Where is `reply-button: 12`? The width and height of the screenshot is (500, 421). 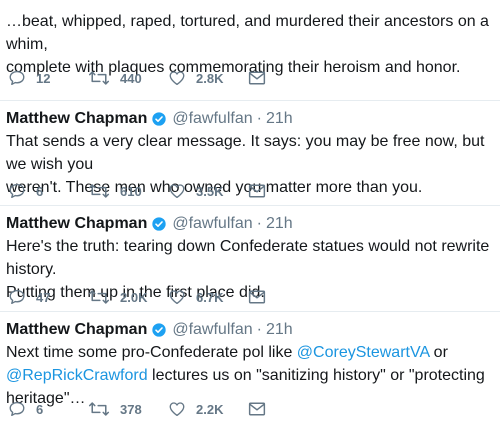
reply-button: 12 is located at coordinates (48, 78).